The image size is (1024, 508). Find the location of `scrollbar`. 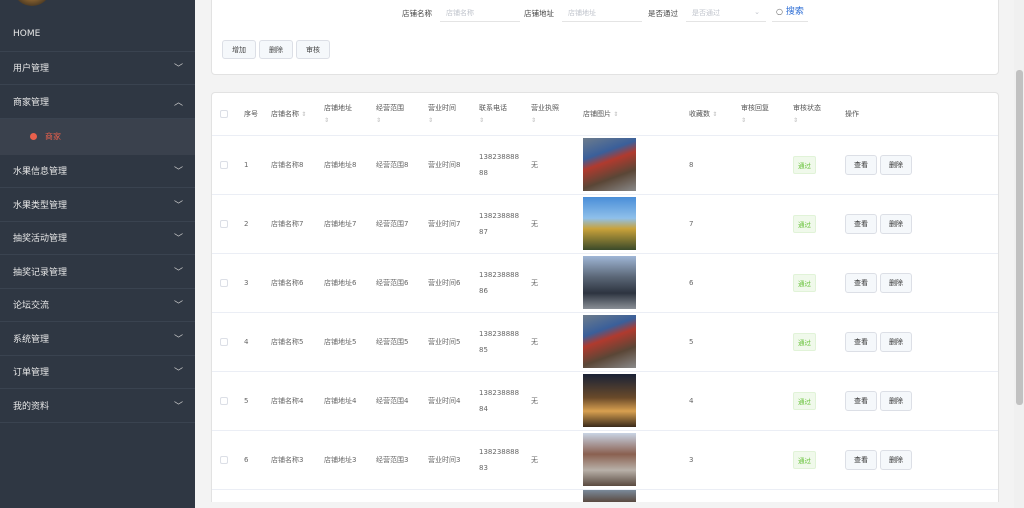

scrollbar is located at coordinates (1019, 254).